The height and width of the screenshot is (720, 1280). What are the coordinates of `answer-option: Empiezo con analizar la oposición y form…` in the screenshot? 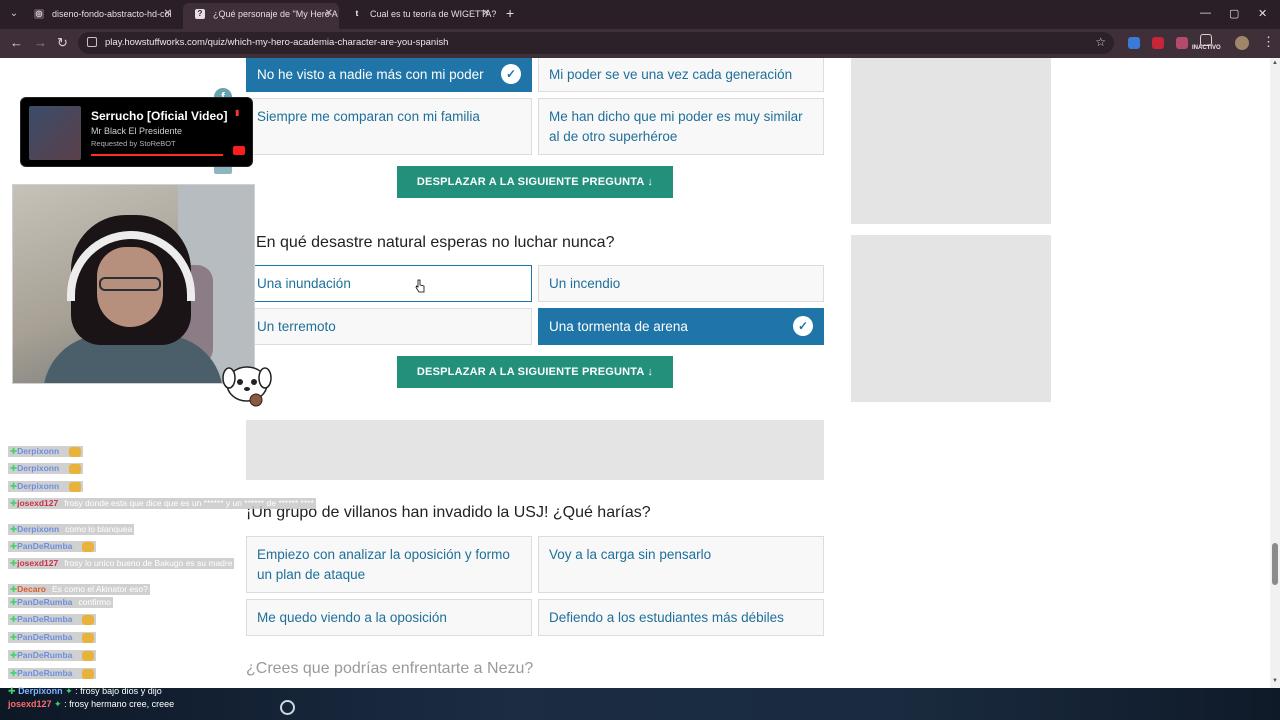 It's located at (389, 564).